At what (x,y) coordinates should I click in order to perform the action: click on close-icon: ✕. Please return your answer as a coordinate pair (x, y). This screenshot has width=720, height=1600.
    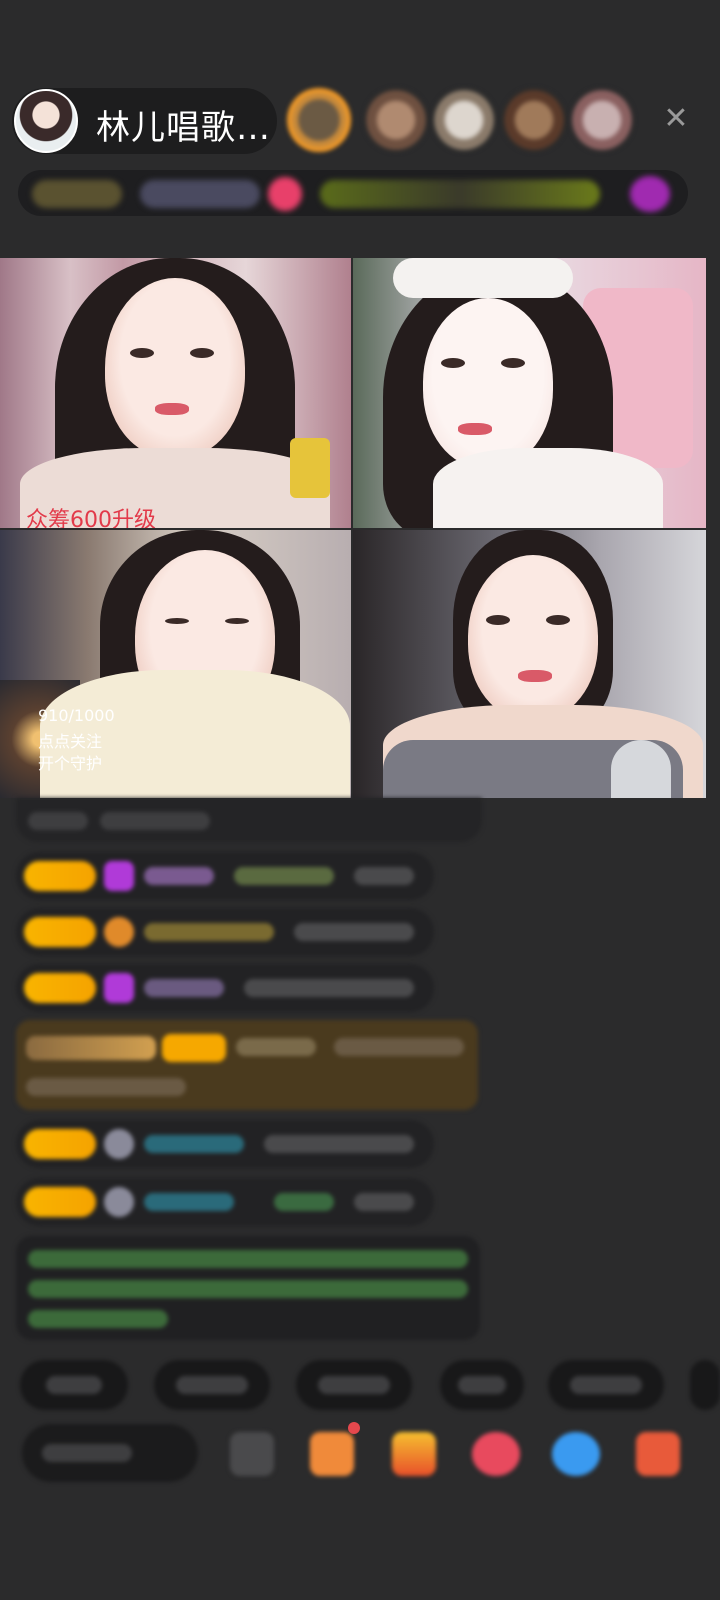
    Looking at the image, I should click on (676, 119).